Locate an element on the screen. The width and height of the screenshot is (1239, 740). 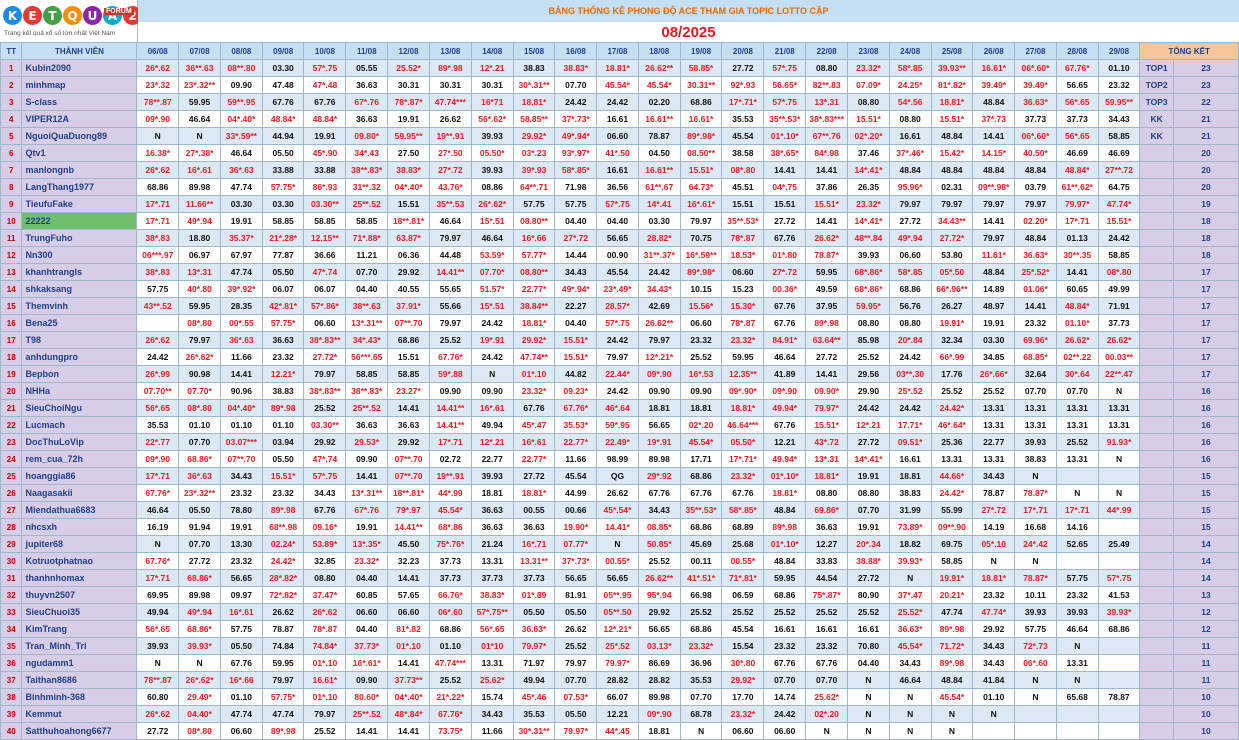
logo-letter: E is located at coordinates (32, 15).